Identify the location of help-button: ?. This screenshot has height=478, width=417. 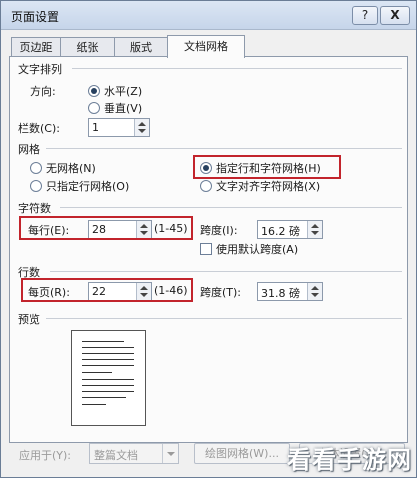
(365, 15).